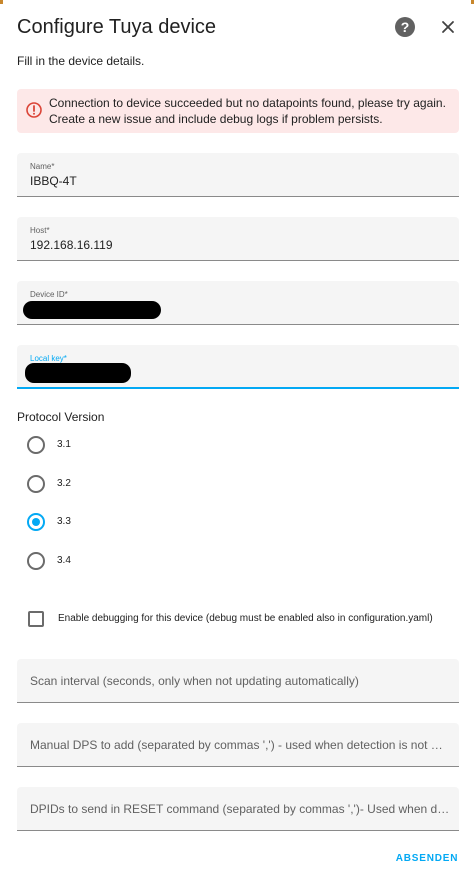  I want to click on local-key-field: Local key*, so click(238, 367).